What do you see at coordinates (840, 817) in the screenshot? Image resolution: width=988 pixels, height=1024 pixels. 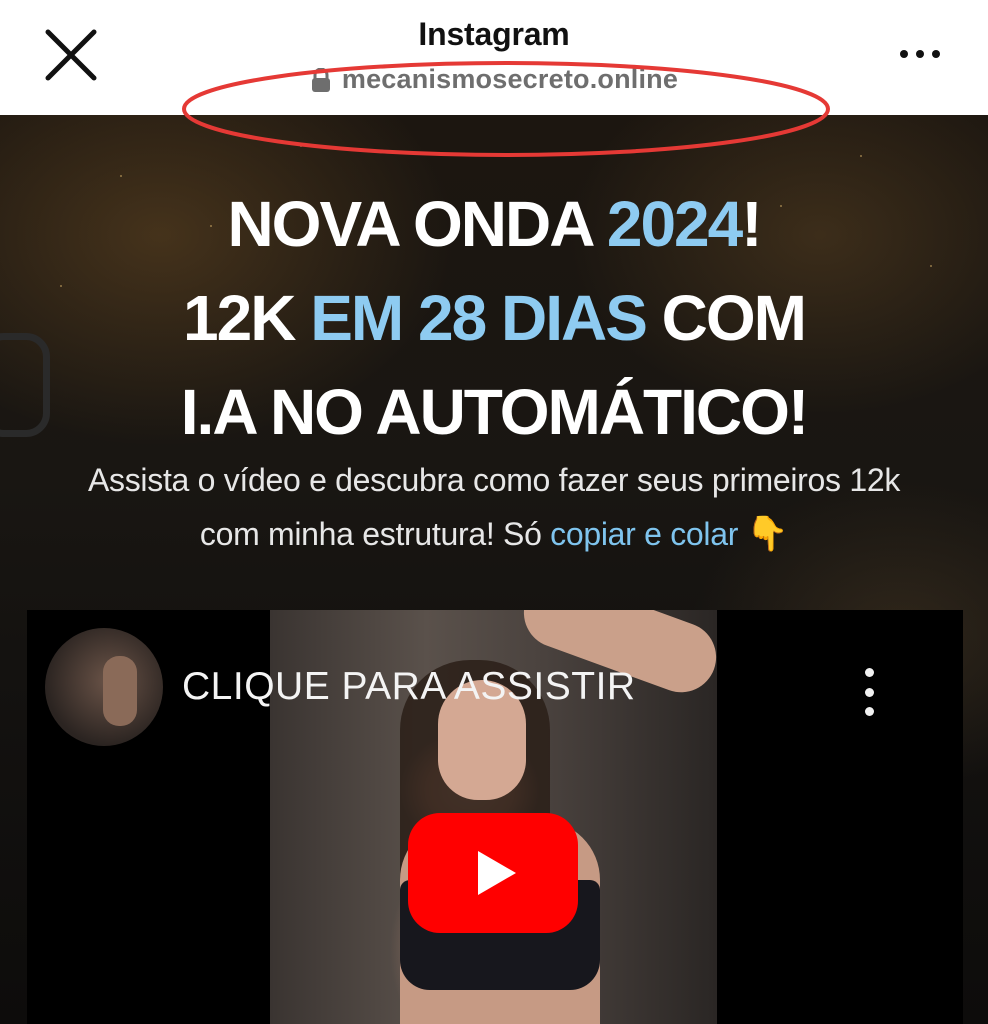 I see `video-letterbox-right` at bounding box center [840, 817].